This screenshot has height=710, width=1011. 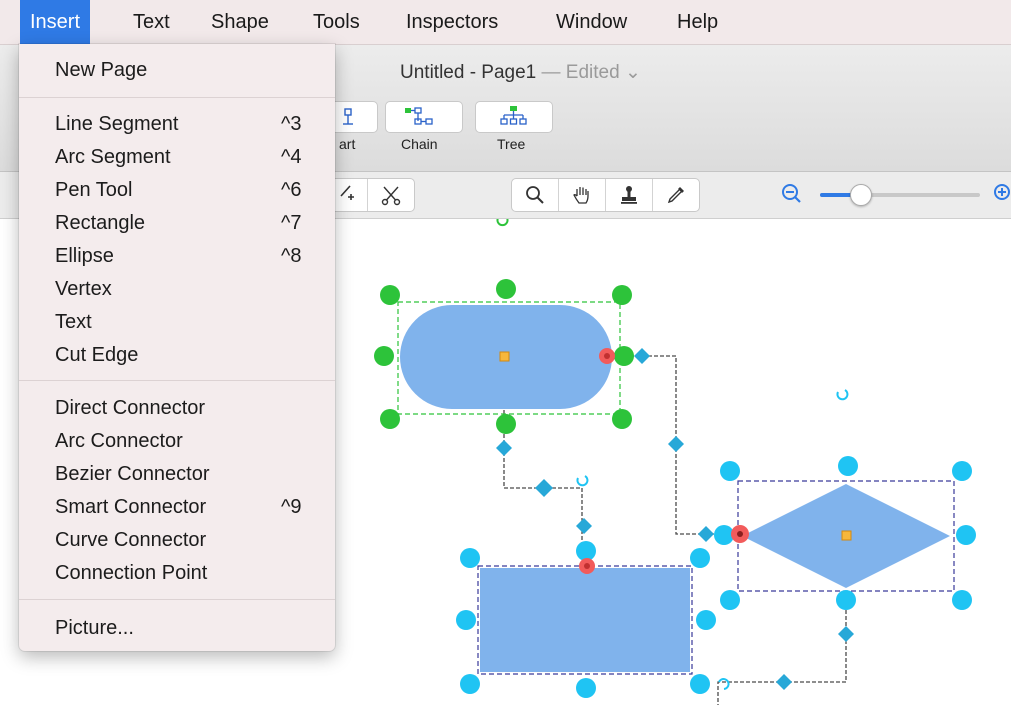 I want to click on menu-item-label: Pen Tool, so click(x=94, y=190).